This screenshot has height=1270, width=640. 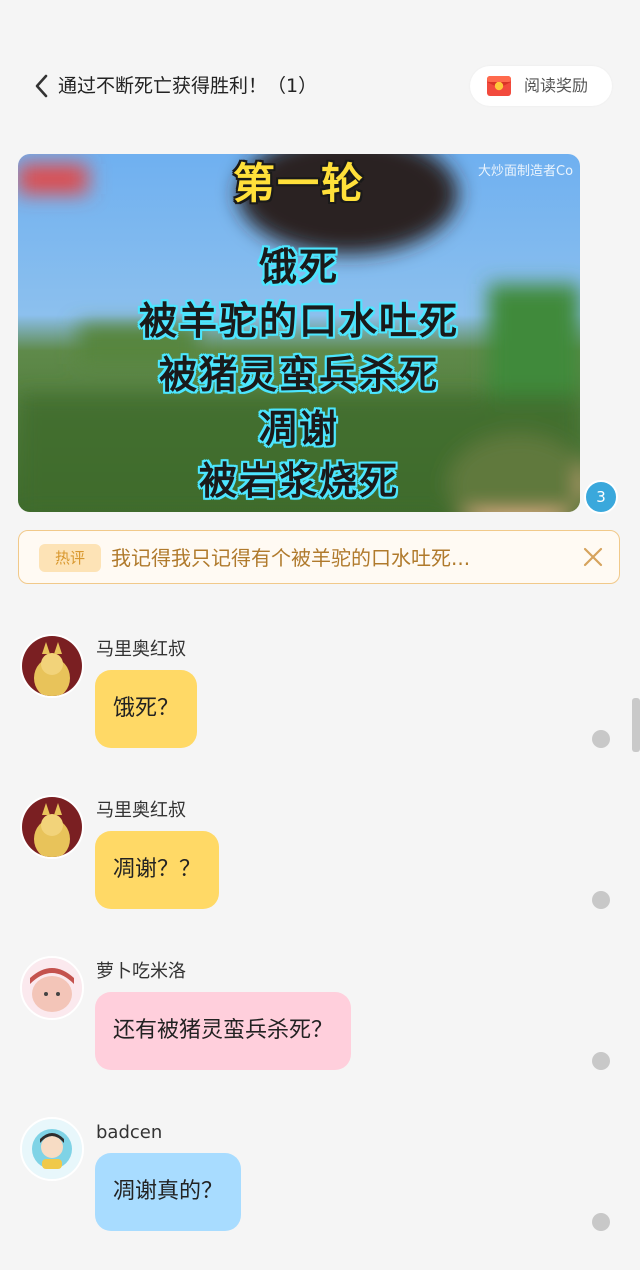 What do you see at coordinates (499, 86) in the screenshot?
I see `red-envelope-icon` at bounding box center [499, 86].